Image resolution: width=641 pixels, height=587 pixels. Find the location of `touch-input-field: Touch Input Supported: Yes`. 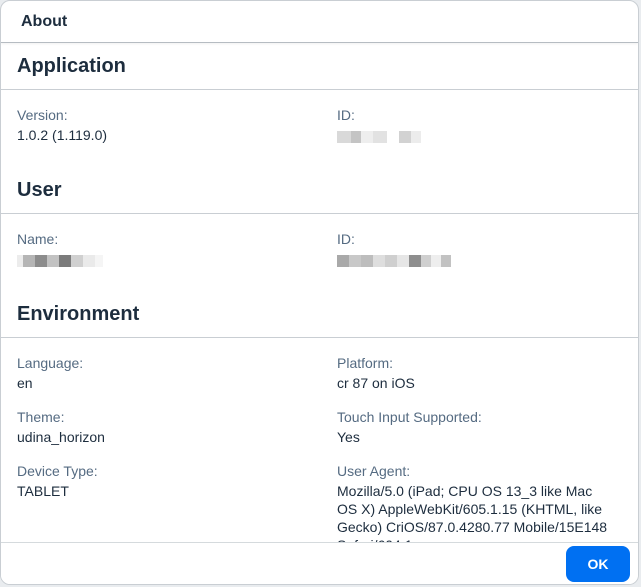

touch-input-field: Touch Input Supported: Yes is located at coordinates (479, 427).